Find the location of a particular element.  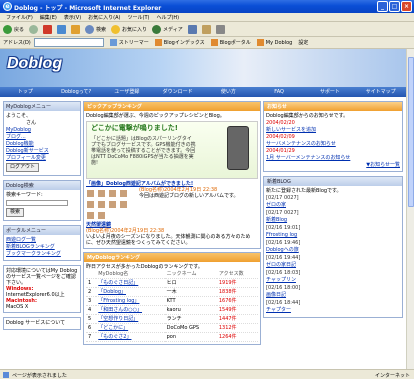

portal-link-list: 西遊ログ一覧 is located at coordinates (42, 240).